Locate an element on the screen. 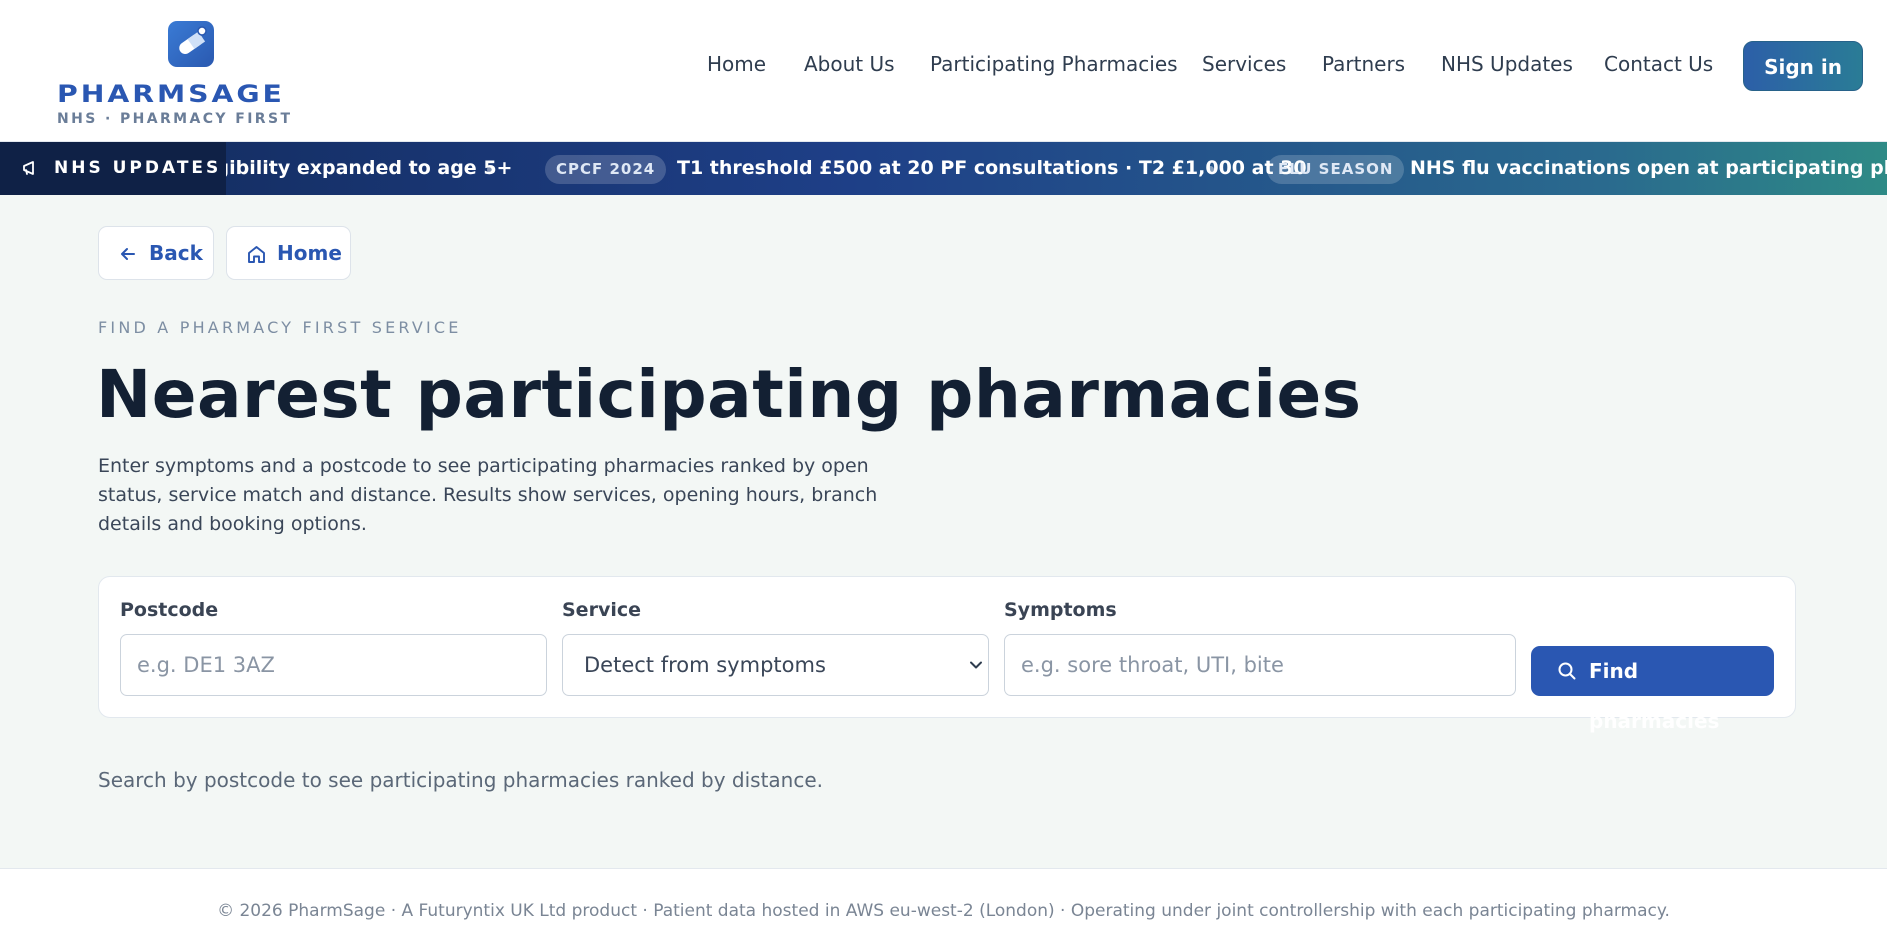 The height and width of the screenshot is (927, 1887). ticker-label: NHS UPDATES is located at coordinates (113, 168).